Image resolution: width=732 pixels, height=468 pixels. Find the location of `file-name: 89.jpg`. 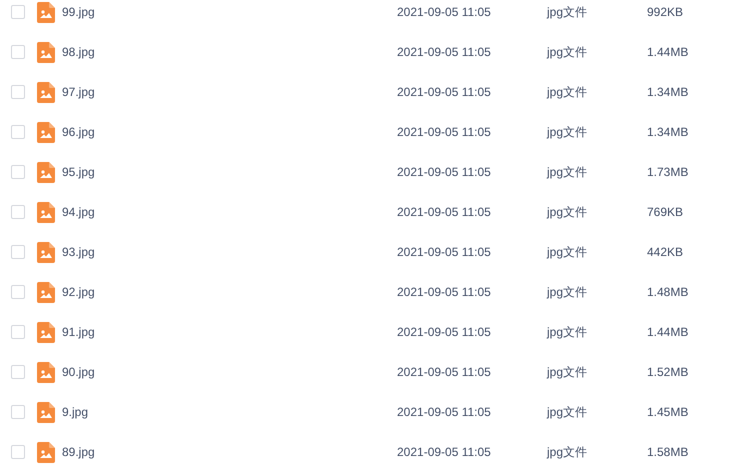

file-name: 89.jpg is located at coordinates (229, 452).